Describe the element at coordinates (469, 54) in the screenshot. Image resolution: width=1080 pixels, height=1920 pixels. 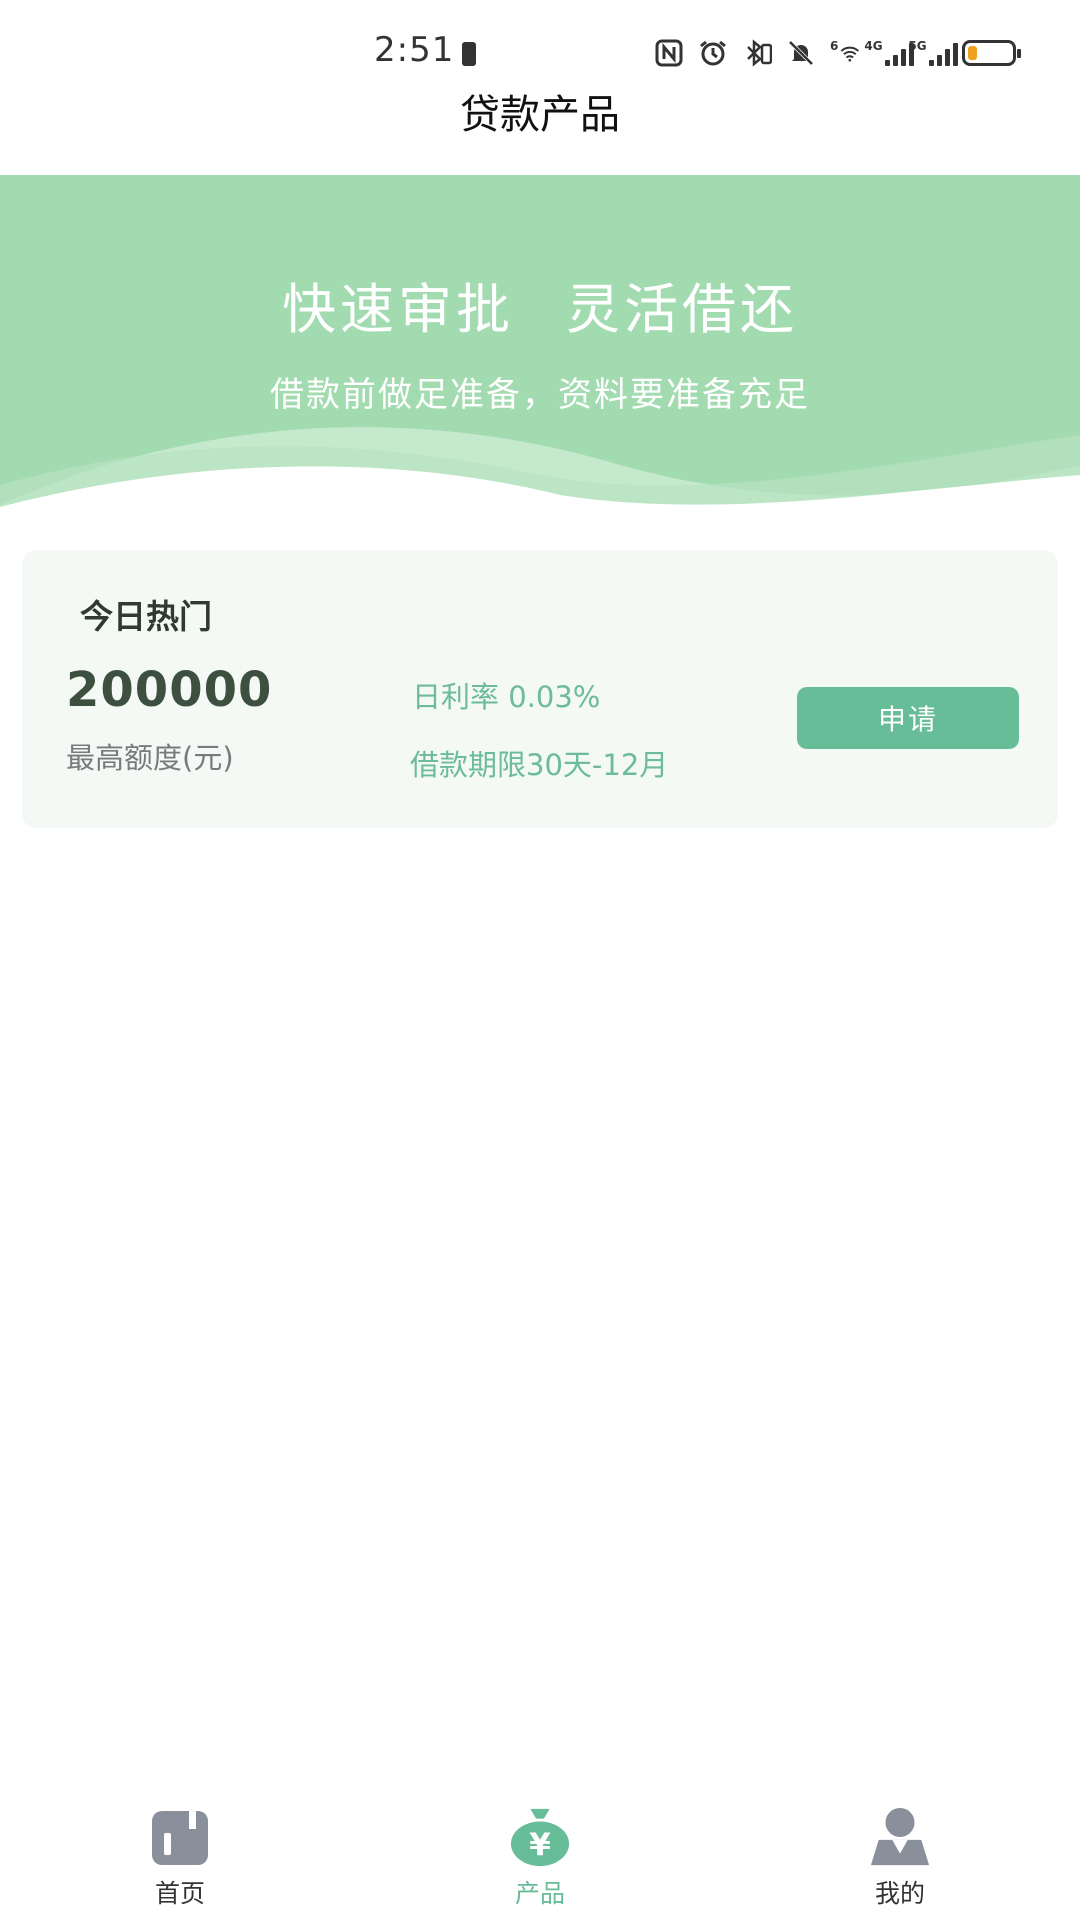
I see `battery-saver-icon` at that location.